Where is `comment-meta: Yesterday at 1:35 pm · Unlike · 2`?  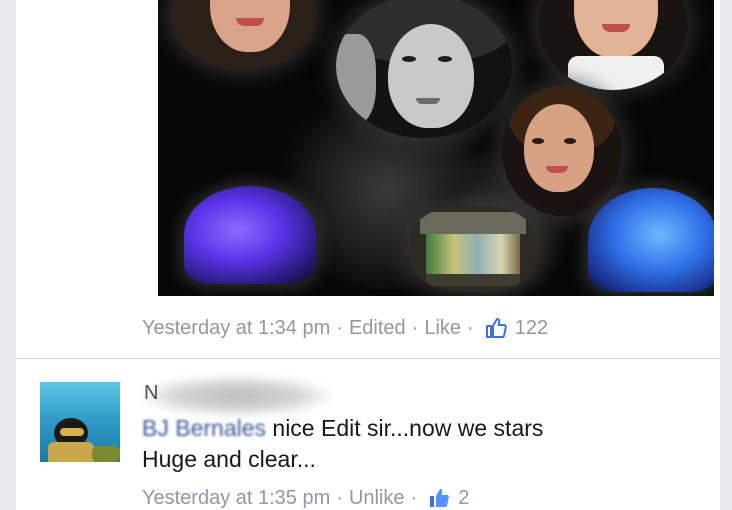 comment-meta: Yesterday at 1:35 pm · Unlike · 2 is located at coordinates (305, 498).